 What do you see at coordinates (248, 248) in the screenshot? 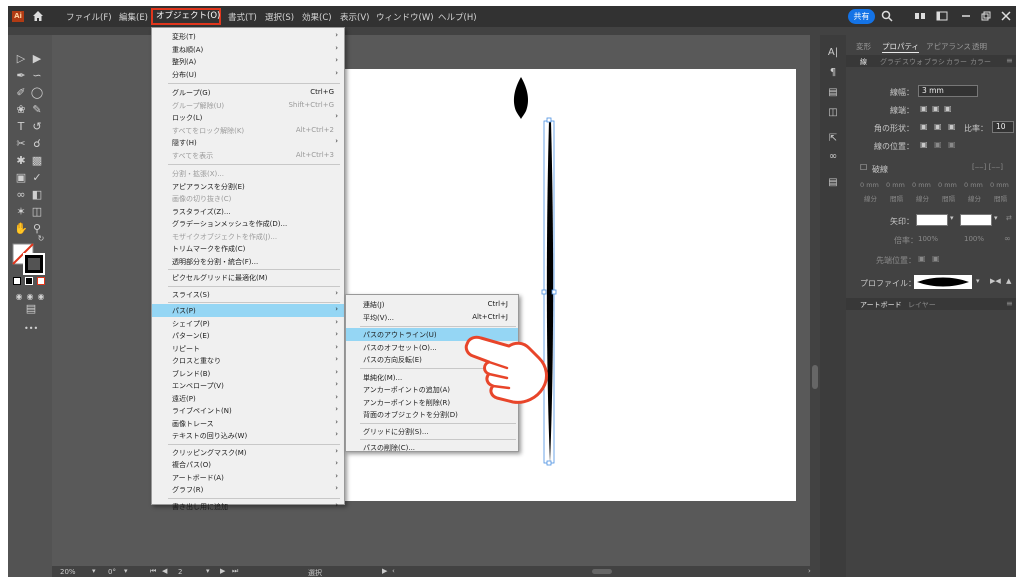
I see `object-menu-item-16: トリムマークを作成(C)` at bounding box center [248, 248].